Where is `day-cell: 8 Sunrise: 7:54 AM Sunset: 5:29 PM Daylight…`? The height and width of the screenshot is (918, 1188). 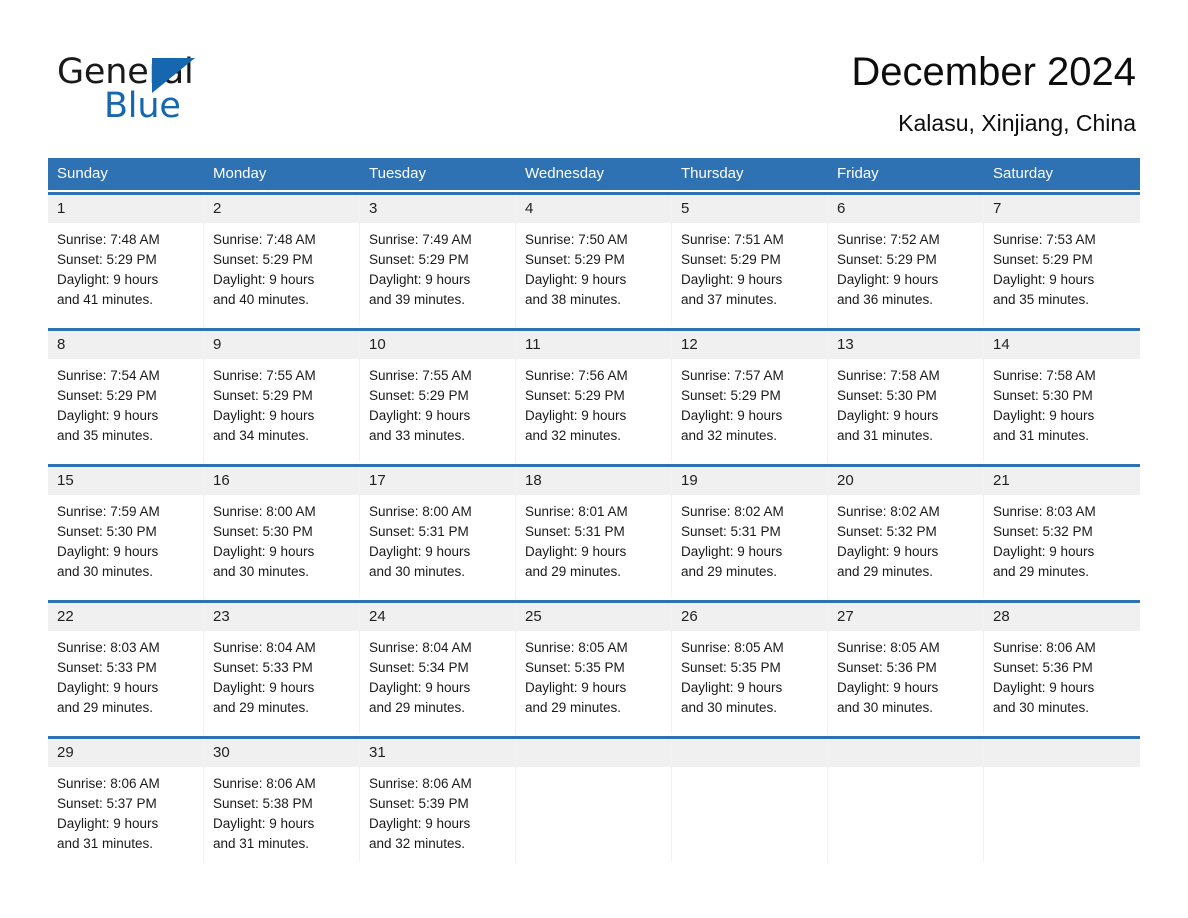 day-cell: 8 Sunrise: 7:54 AM Sunset: 5:29 PM Daylight… is located at coordinates (126, 396).